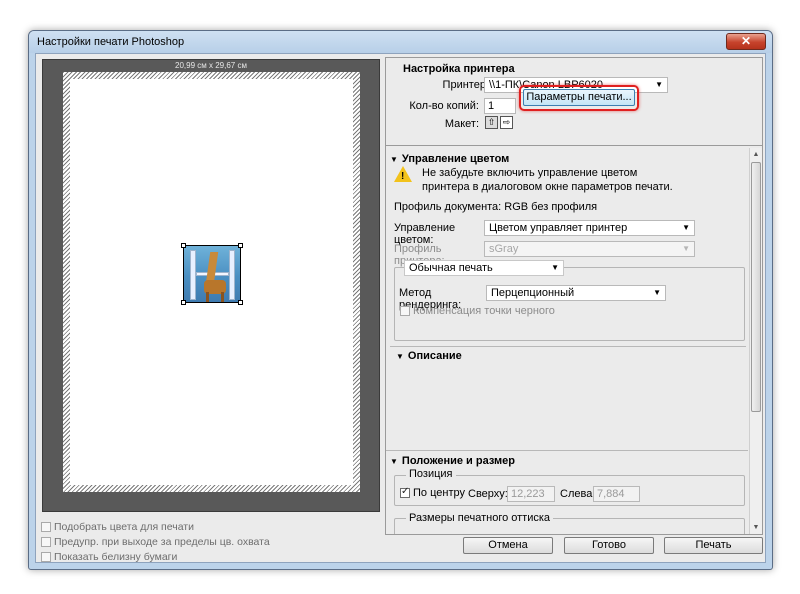 The width and height of the screenshot is (800, 594). Describe the element at coordinates (459, 69) in the screenshot. I see `printer-setup-heading: Настройка принтера` at that location.